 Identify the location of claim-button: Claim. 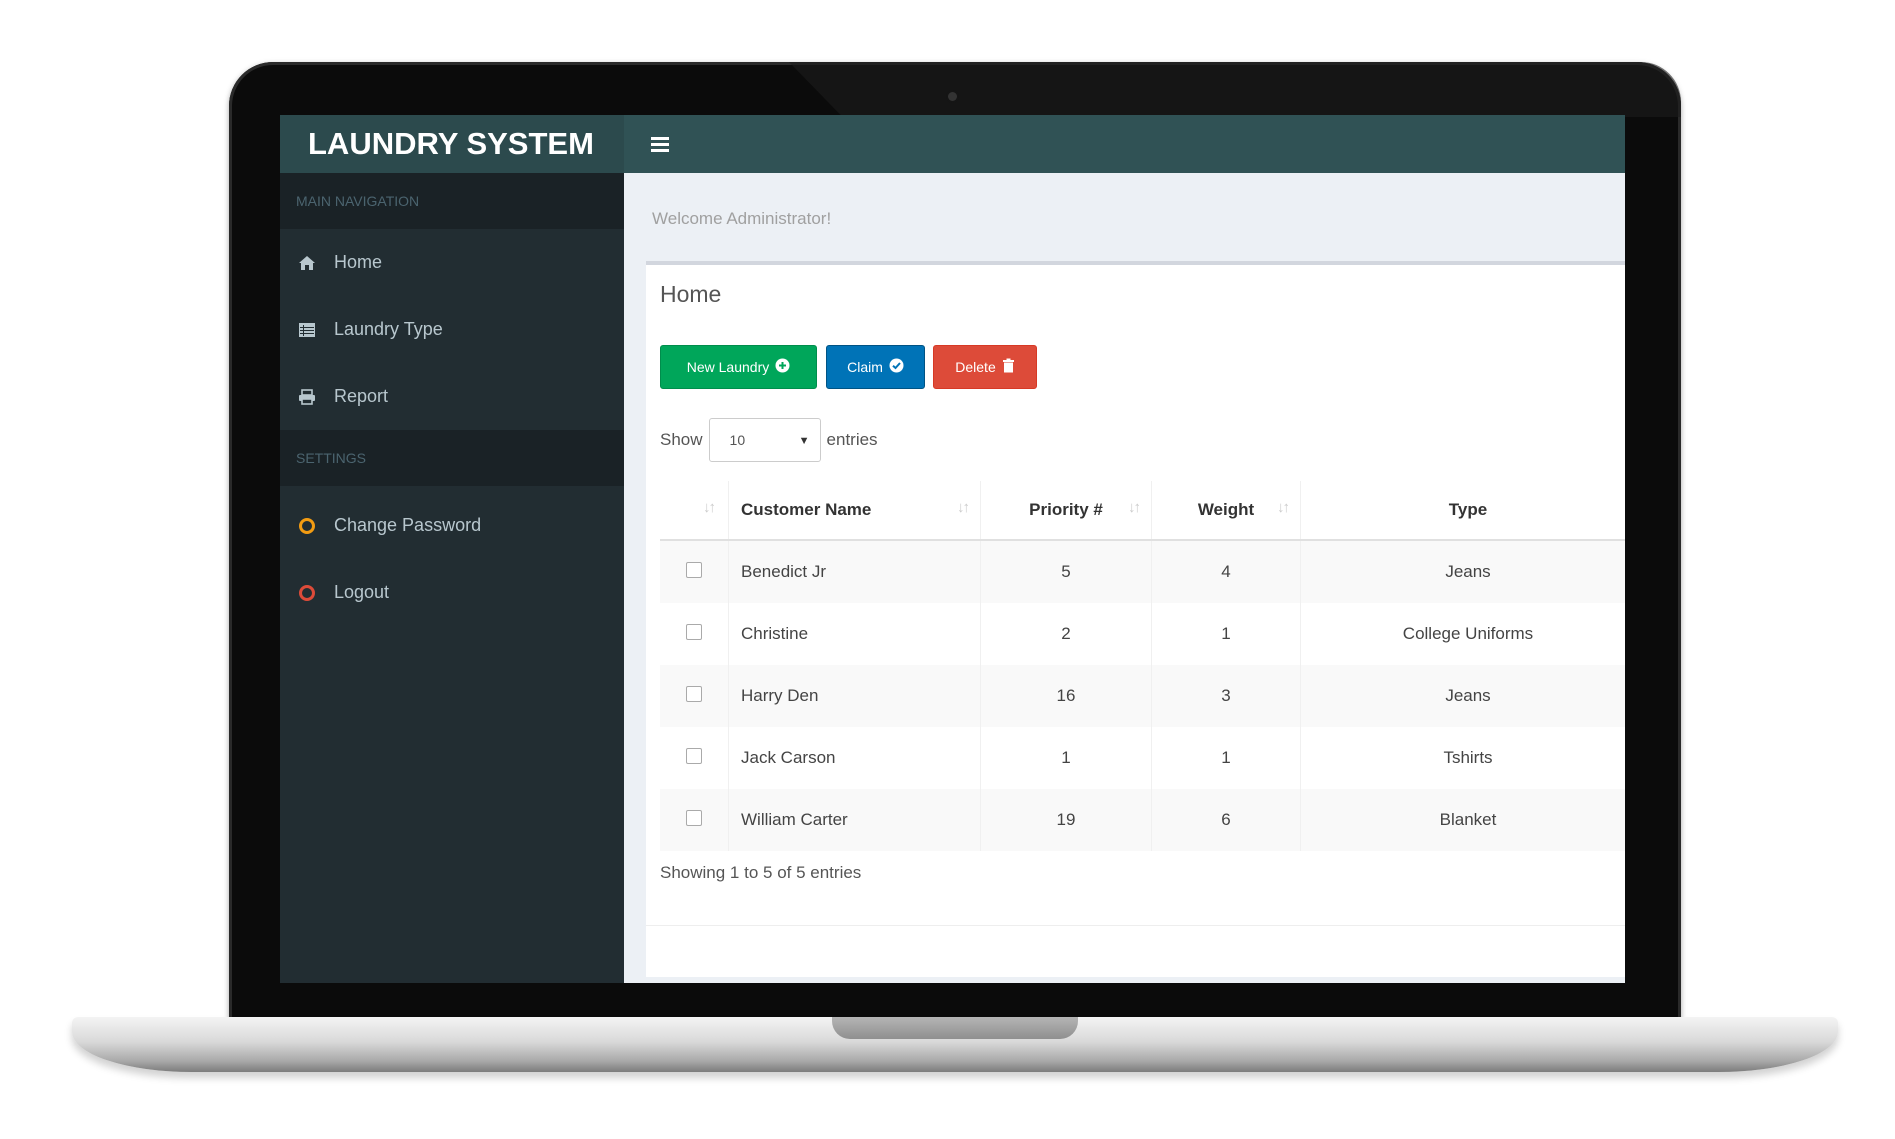
(875, 367).